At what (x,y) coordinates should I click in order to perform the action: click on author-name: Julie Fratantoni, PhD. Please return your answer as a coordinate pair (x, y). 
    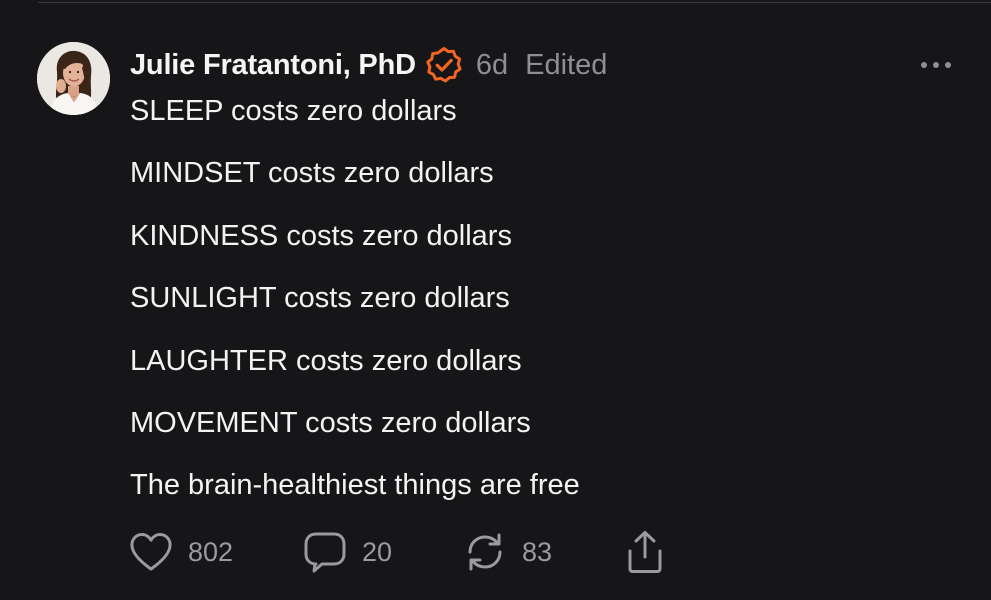
    Looking at the image, I should click on (273, 65).